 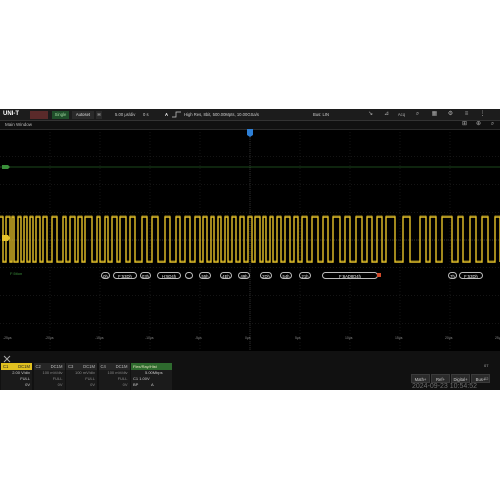 I want to click on math-button: Math+, so click(x=420, y=378).